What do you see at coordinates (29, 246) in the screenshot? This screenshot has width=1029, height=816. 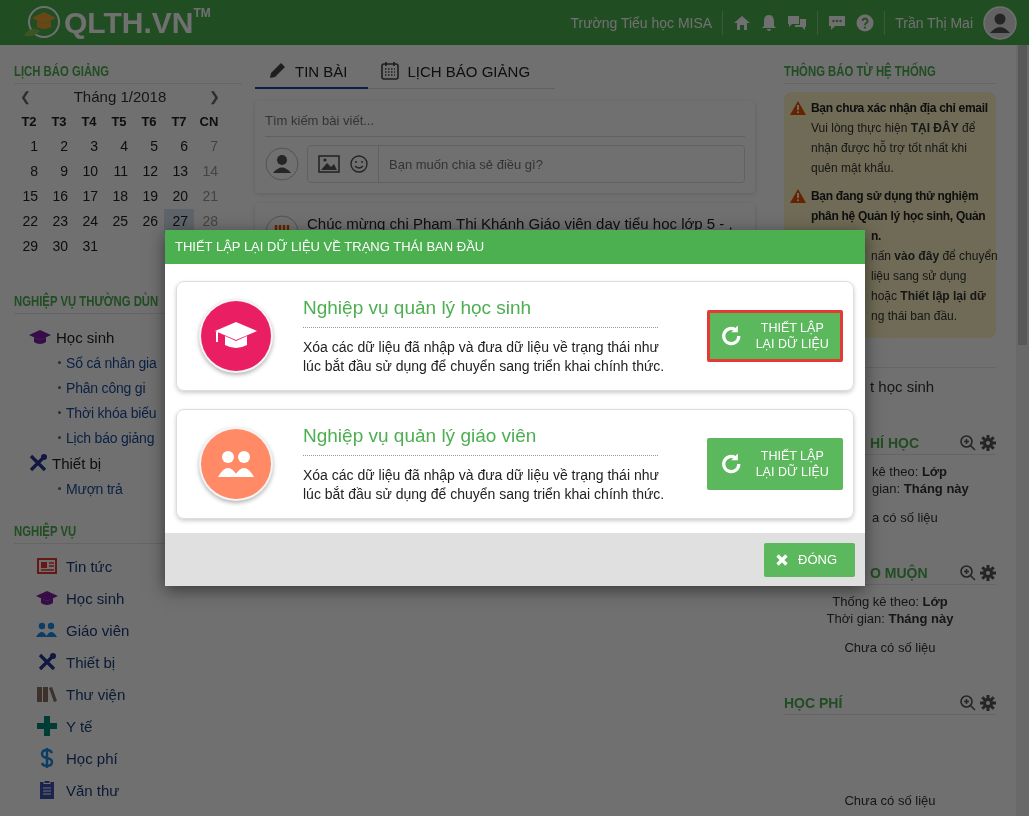 I see `calendar-day: 29` at bounding box center [29, 246].